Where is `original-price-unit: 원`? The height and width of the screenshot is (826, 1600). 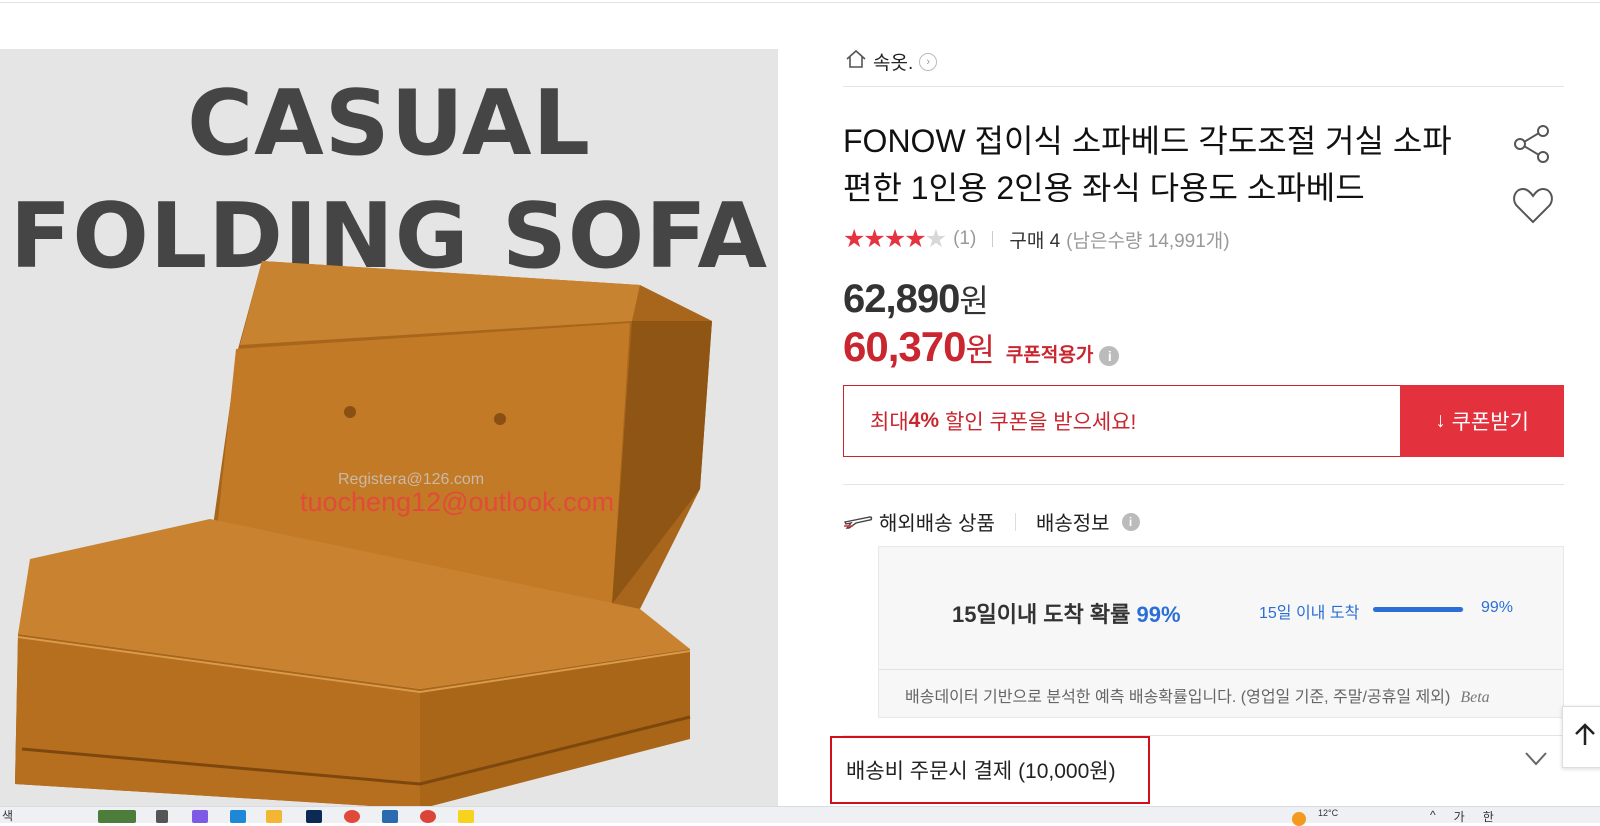
original-price-unit: 원 is located at coordinates (973, 301).